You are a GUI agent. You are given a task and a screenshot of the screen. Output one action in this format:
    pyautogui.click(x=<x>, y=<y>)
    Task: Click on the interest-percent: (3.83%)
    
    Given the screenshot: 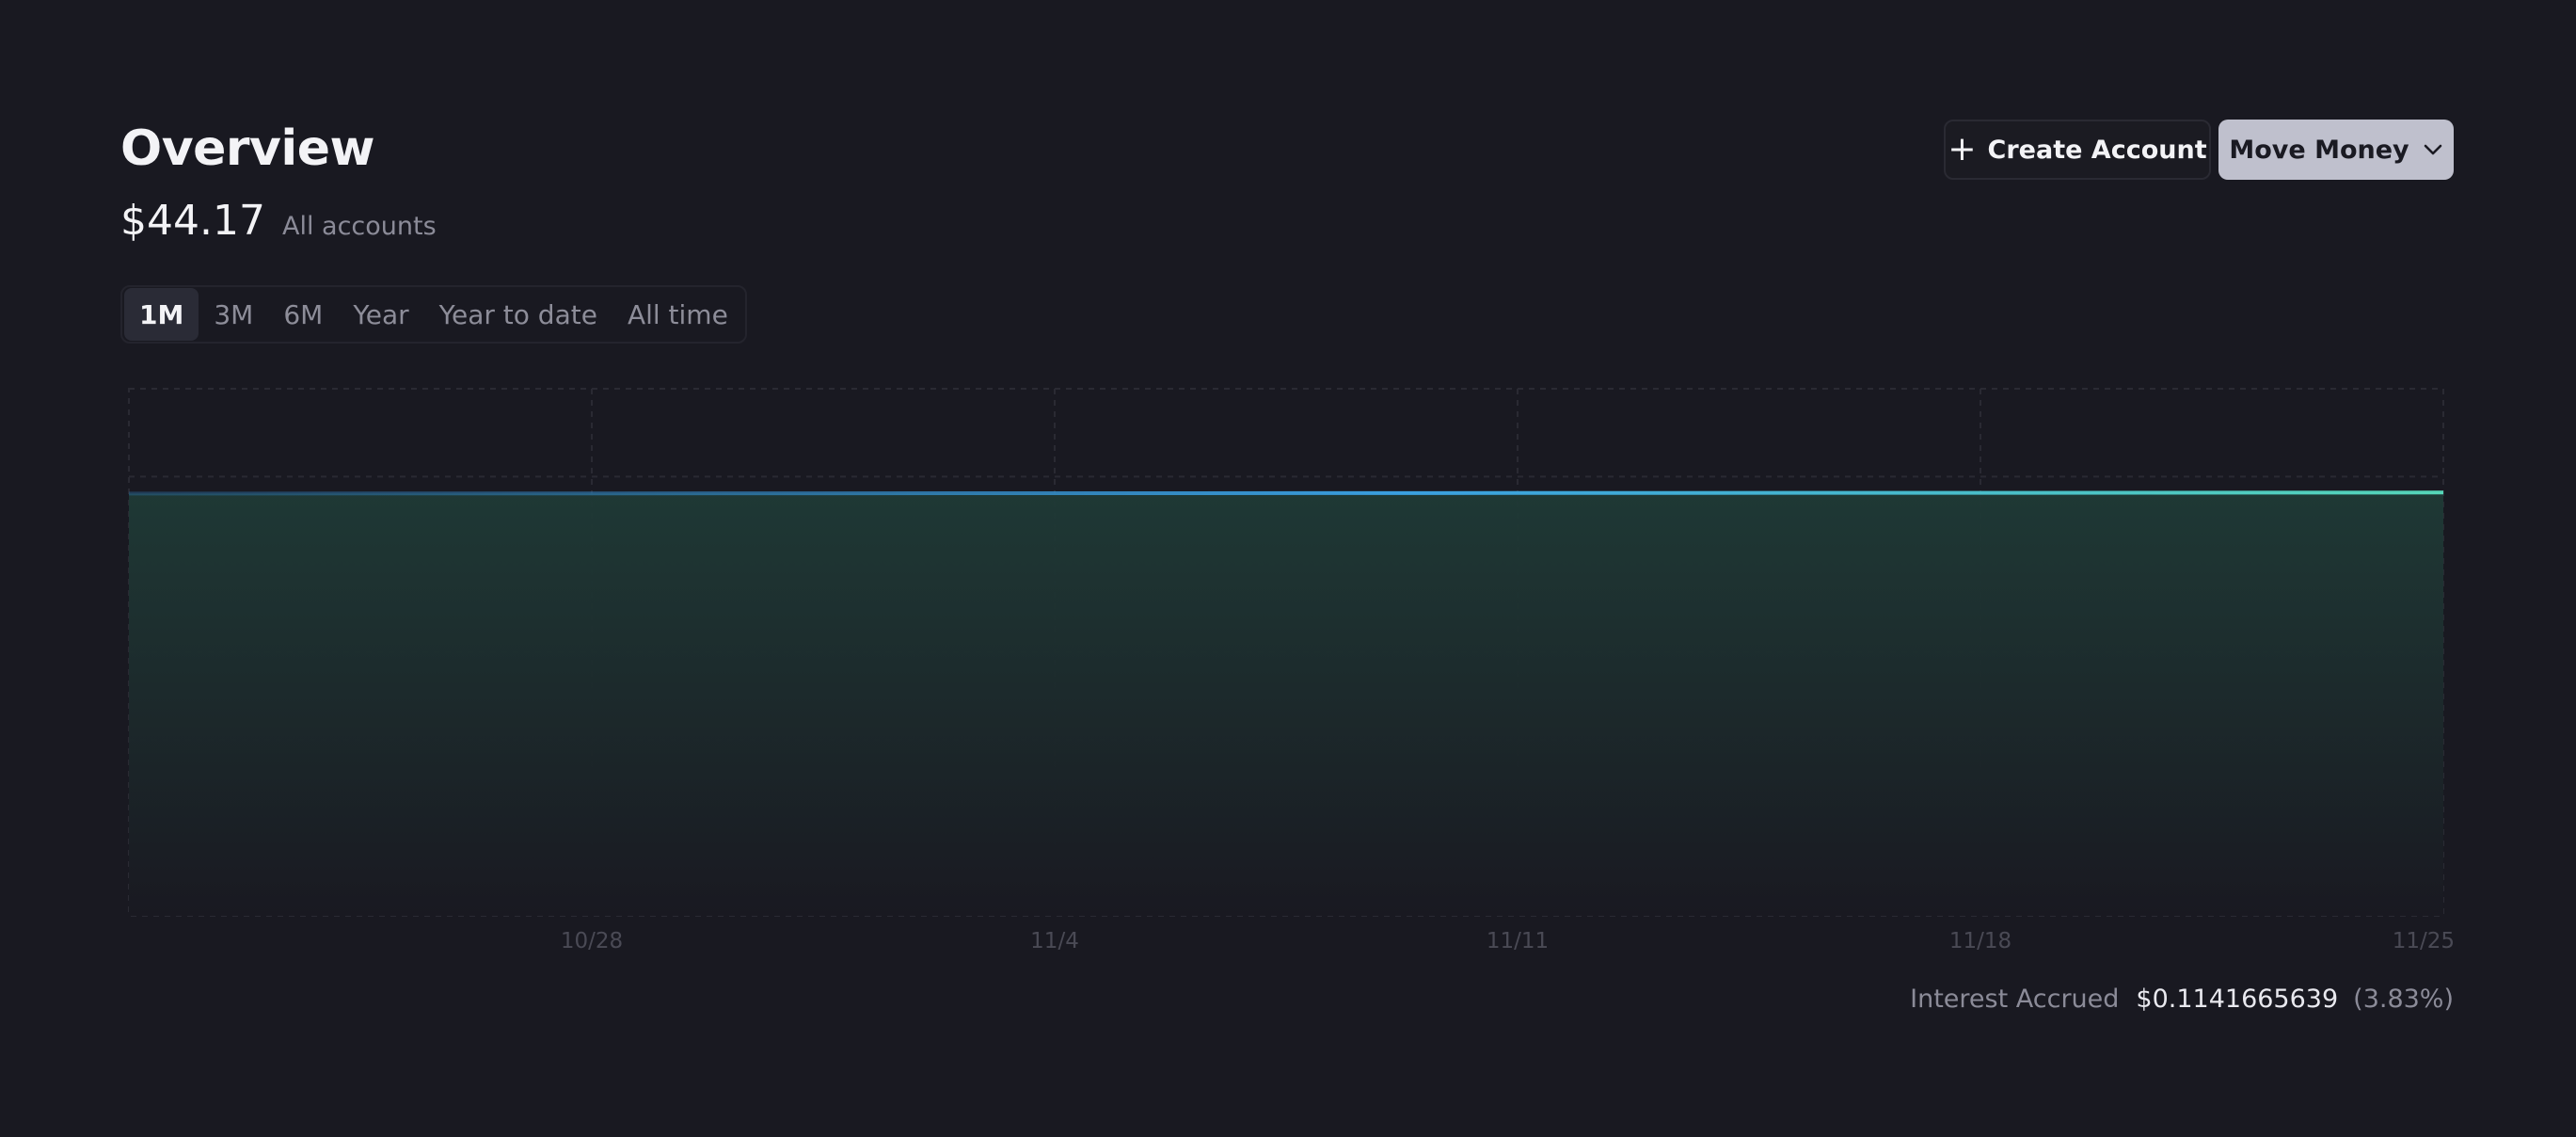 What is the action you would take?
    pyautogui.click(x=2403, y=999)
    